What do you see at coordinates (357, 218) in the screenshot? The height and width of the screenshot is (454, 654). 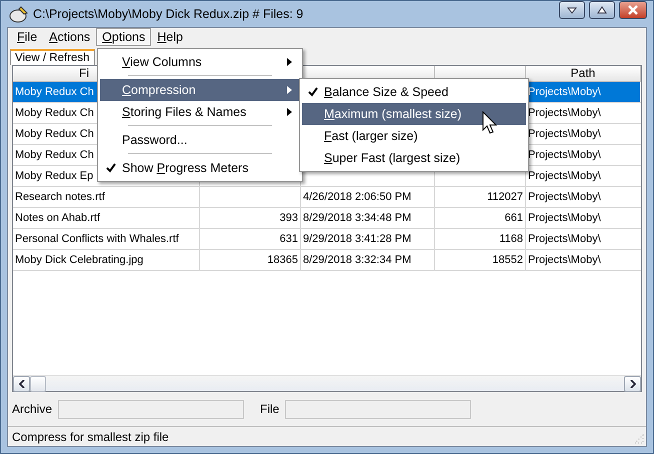 I see `table-cell: 8/29/2018 3:34:48 PM` at bounding box center [357, 218].